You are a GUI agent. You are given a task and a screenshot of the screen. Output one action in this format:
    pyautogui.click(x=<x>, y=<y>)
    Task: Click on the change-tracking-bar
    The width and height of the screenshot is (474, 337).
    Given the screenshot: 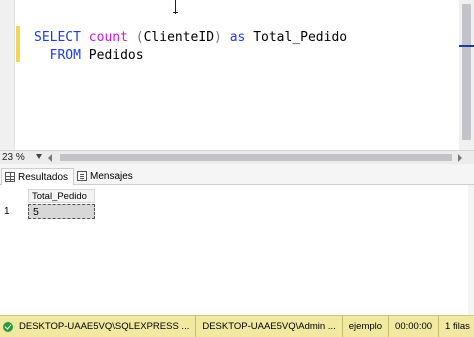 What is the action you would take?
    pyautogui.click(x=18, y=44)
    